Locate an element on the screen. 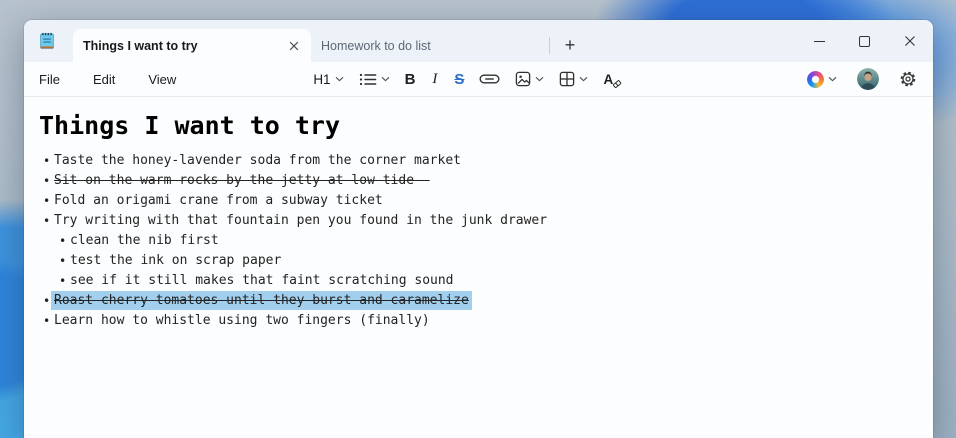  table-icon is located at coordinates (567, 79).